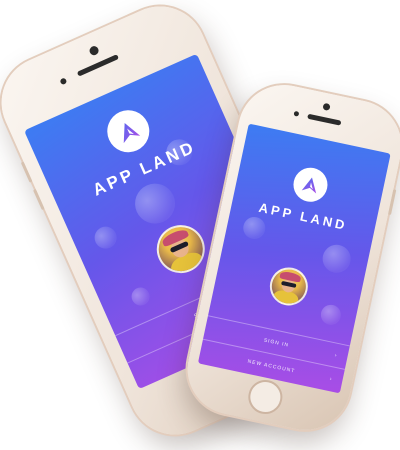 The width and height of the screenshot is (400, 450). What do you see at coordinates (265, 397) in the screenshot?
I see `home-button` at bounding box center [265, 397].